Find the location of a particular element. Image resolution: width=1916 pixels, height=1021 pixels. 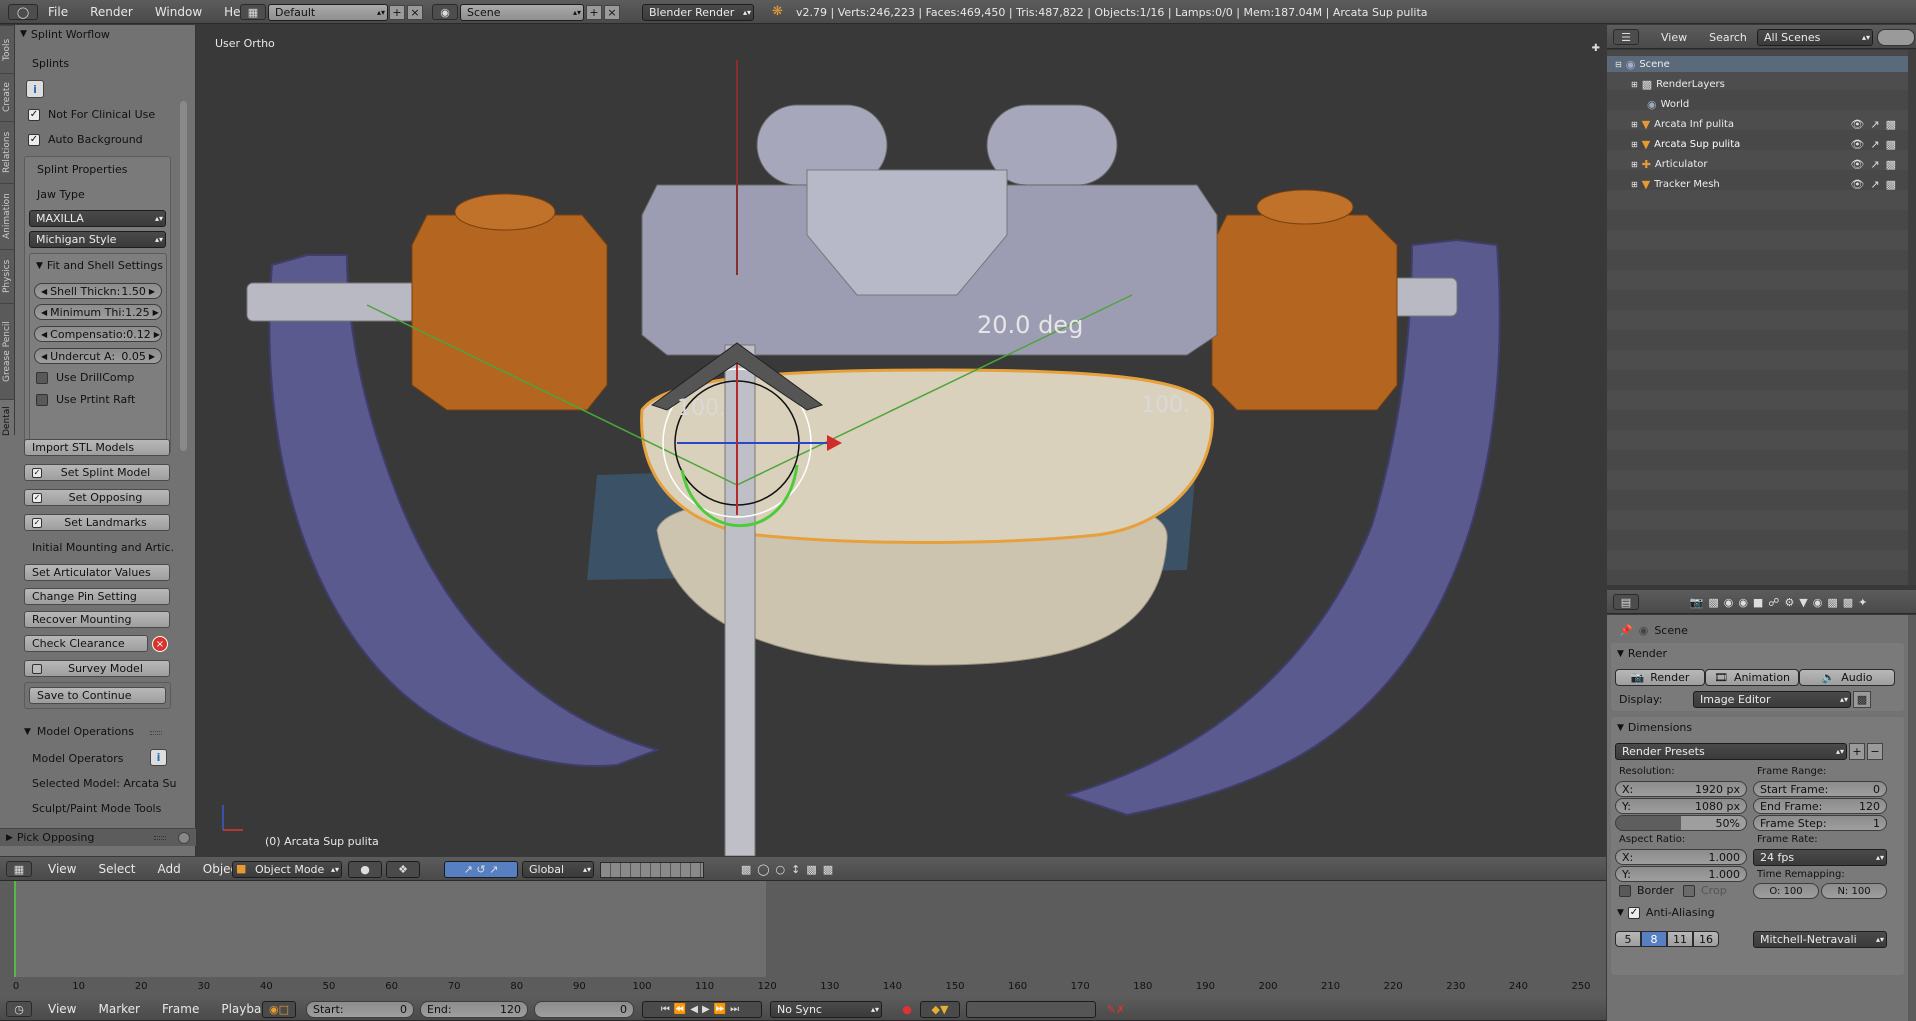

remove-preset-icon: − is located at coordinates (1875, 751).